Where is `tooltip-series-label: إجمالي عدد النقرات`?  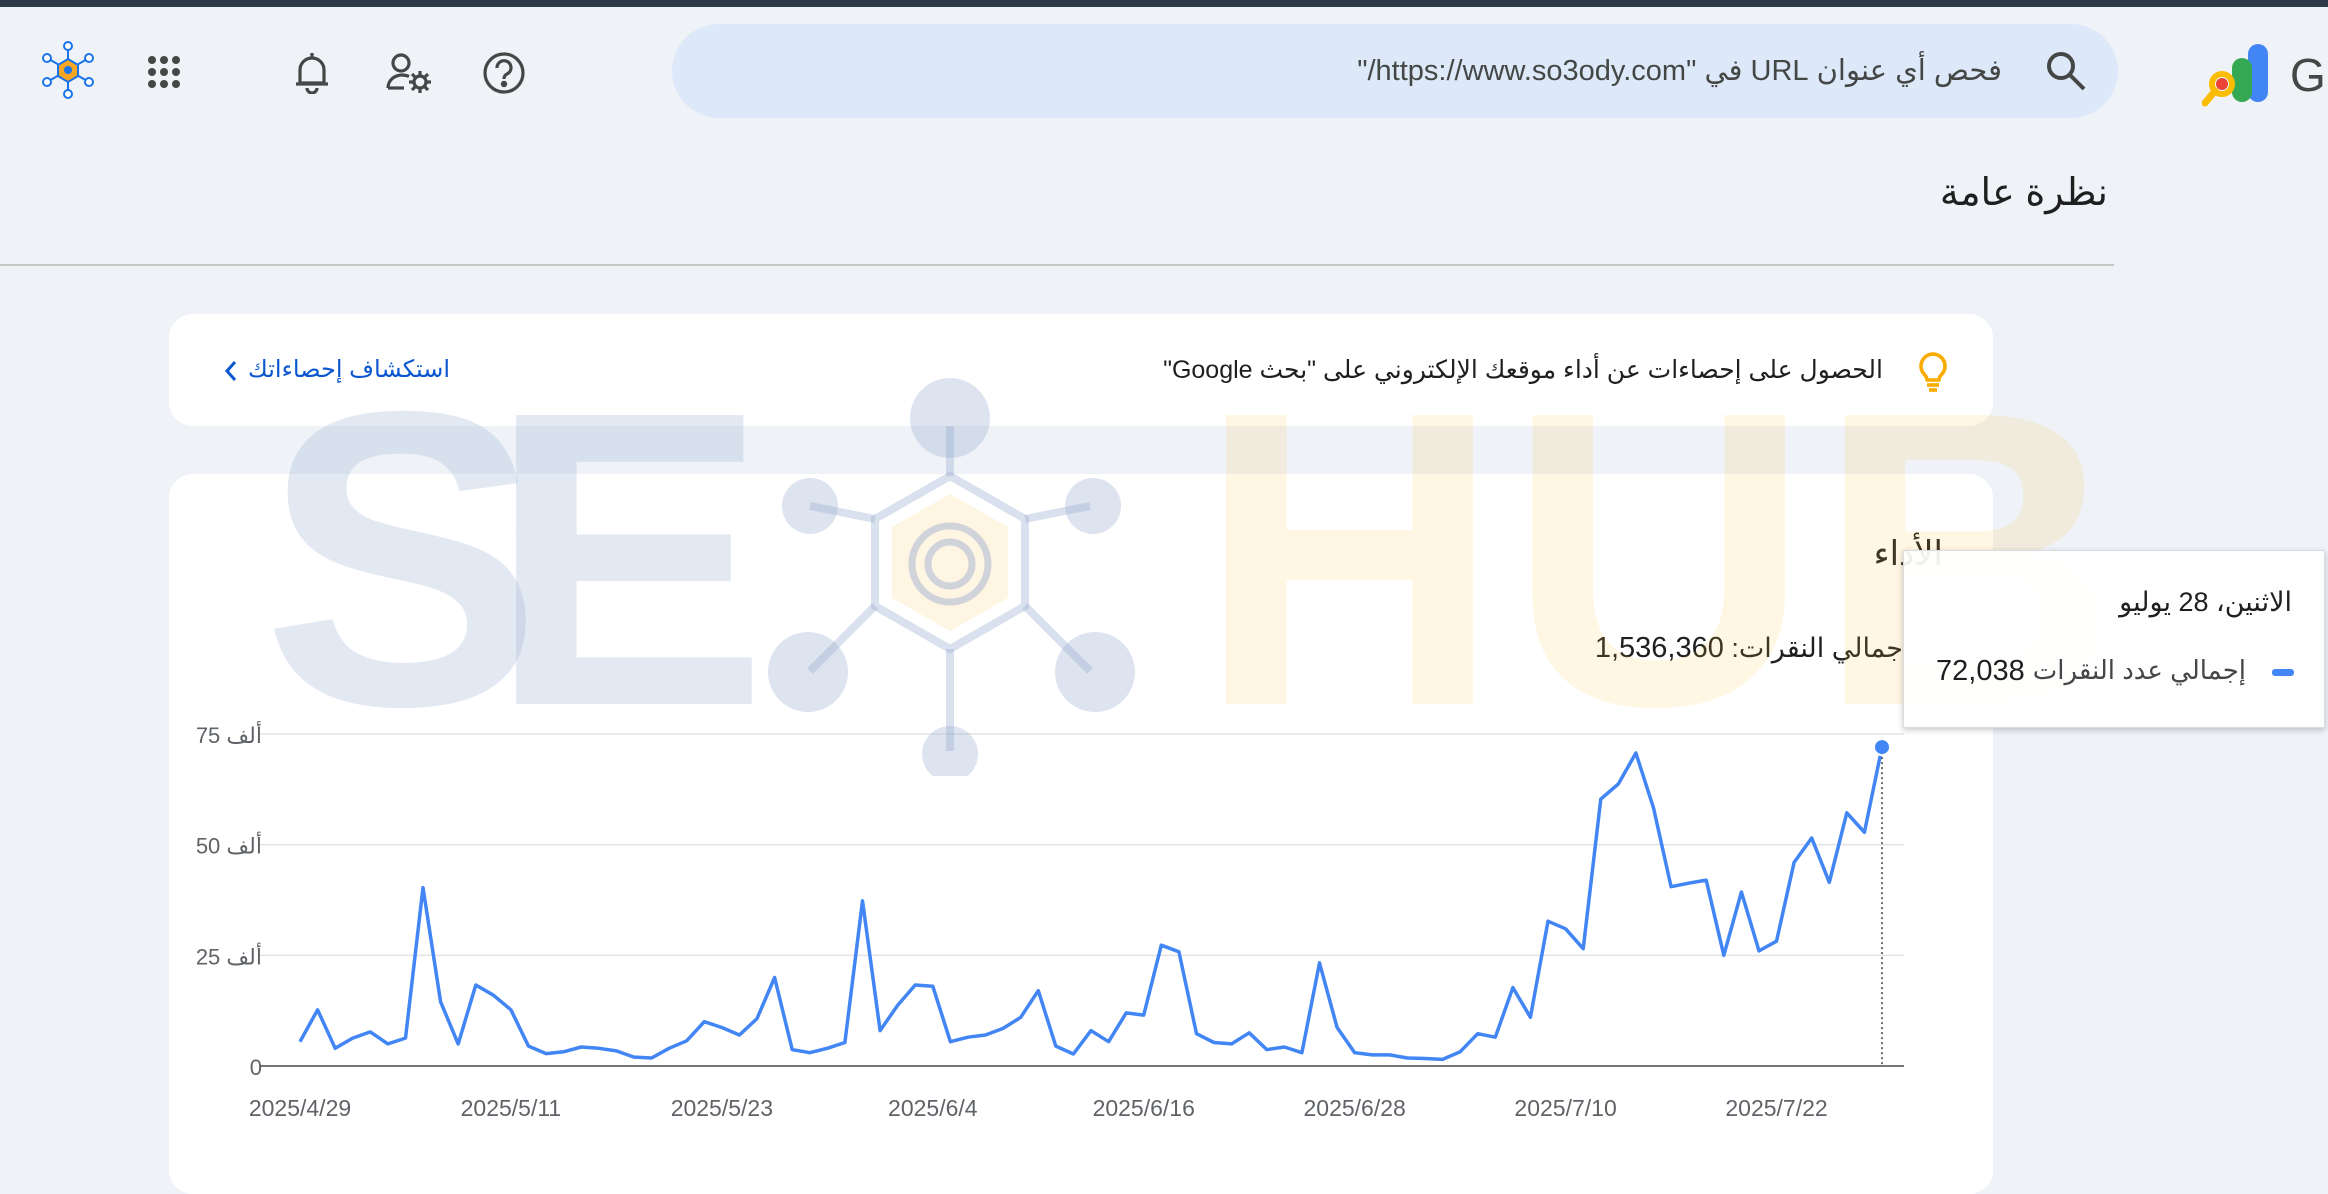 tooltip-series-label: إجمالي عدد النقرات is located at coordinates (2139, 670).